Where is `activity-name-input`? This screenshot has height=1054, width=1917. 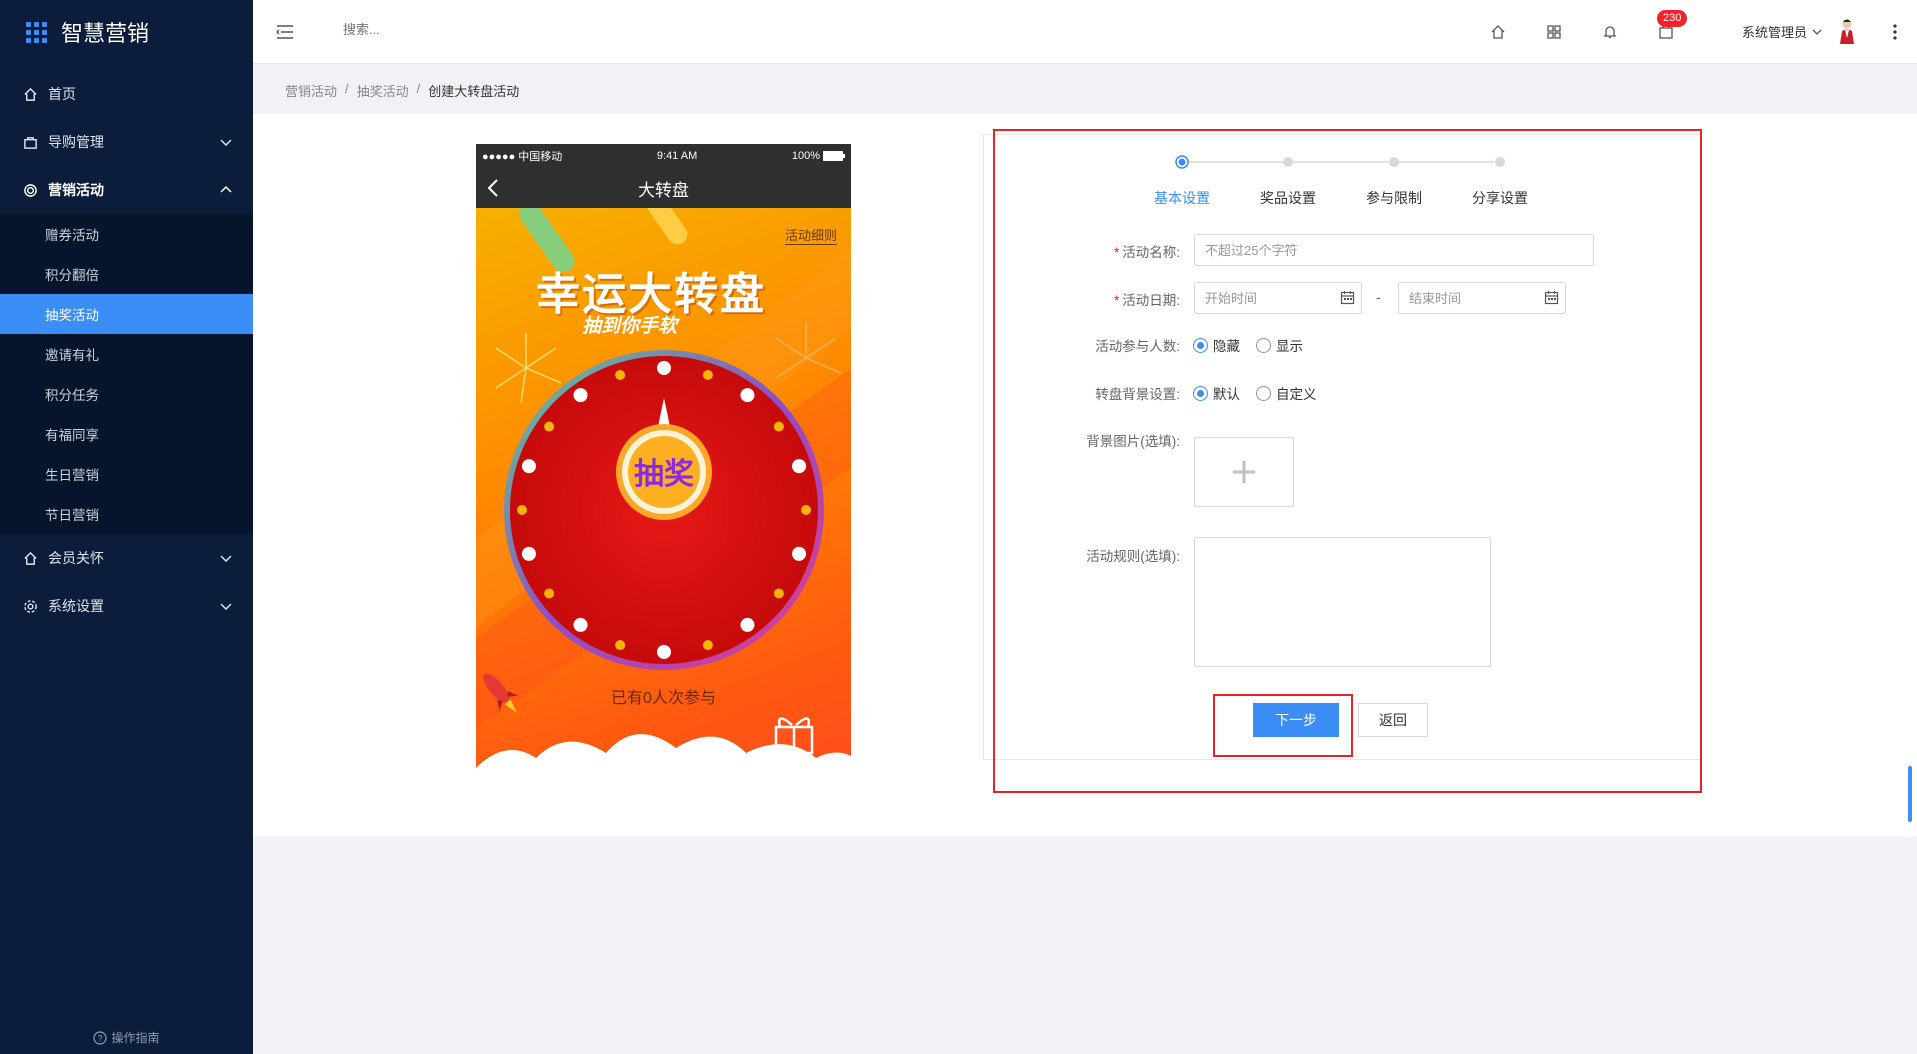
activity-name-input is located at coordinates (1394, 250).